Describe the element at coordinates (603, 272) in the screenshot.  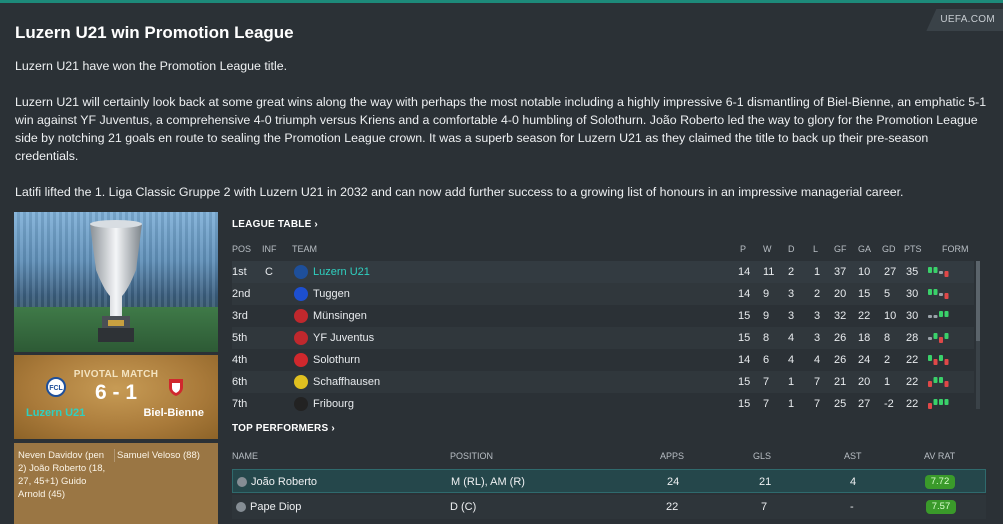
I see `table-row: 1st C 14 11 2 1 37 10 27 35 Luzern U21` at that location.